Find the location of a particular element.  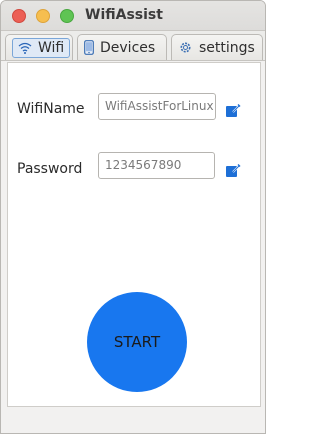

password-field: 1234567890 is located at coordinates (156, 165).